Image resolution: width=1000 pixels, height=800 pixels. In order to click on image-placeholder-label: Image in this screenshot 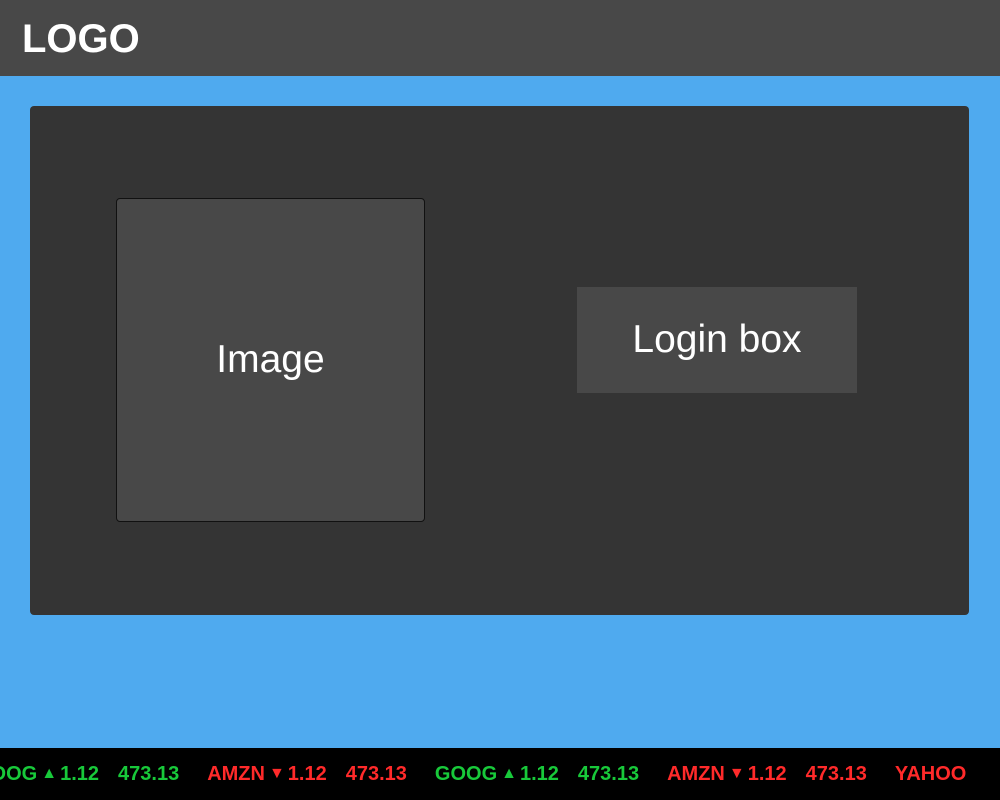, I will do `click(270, 359)`.